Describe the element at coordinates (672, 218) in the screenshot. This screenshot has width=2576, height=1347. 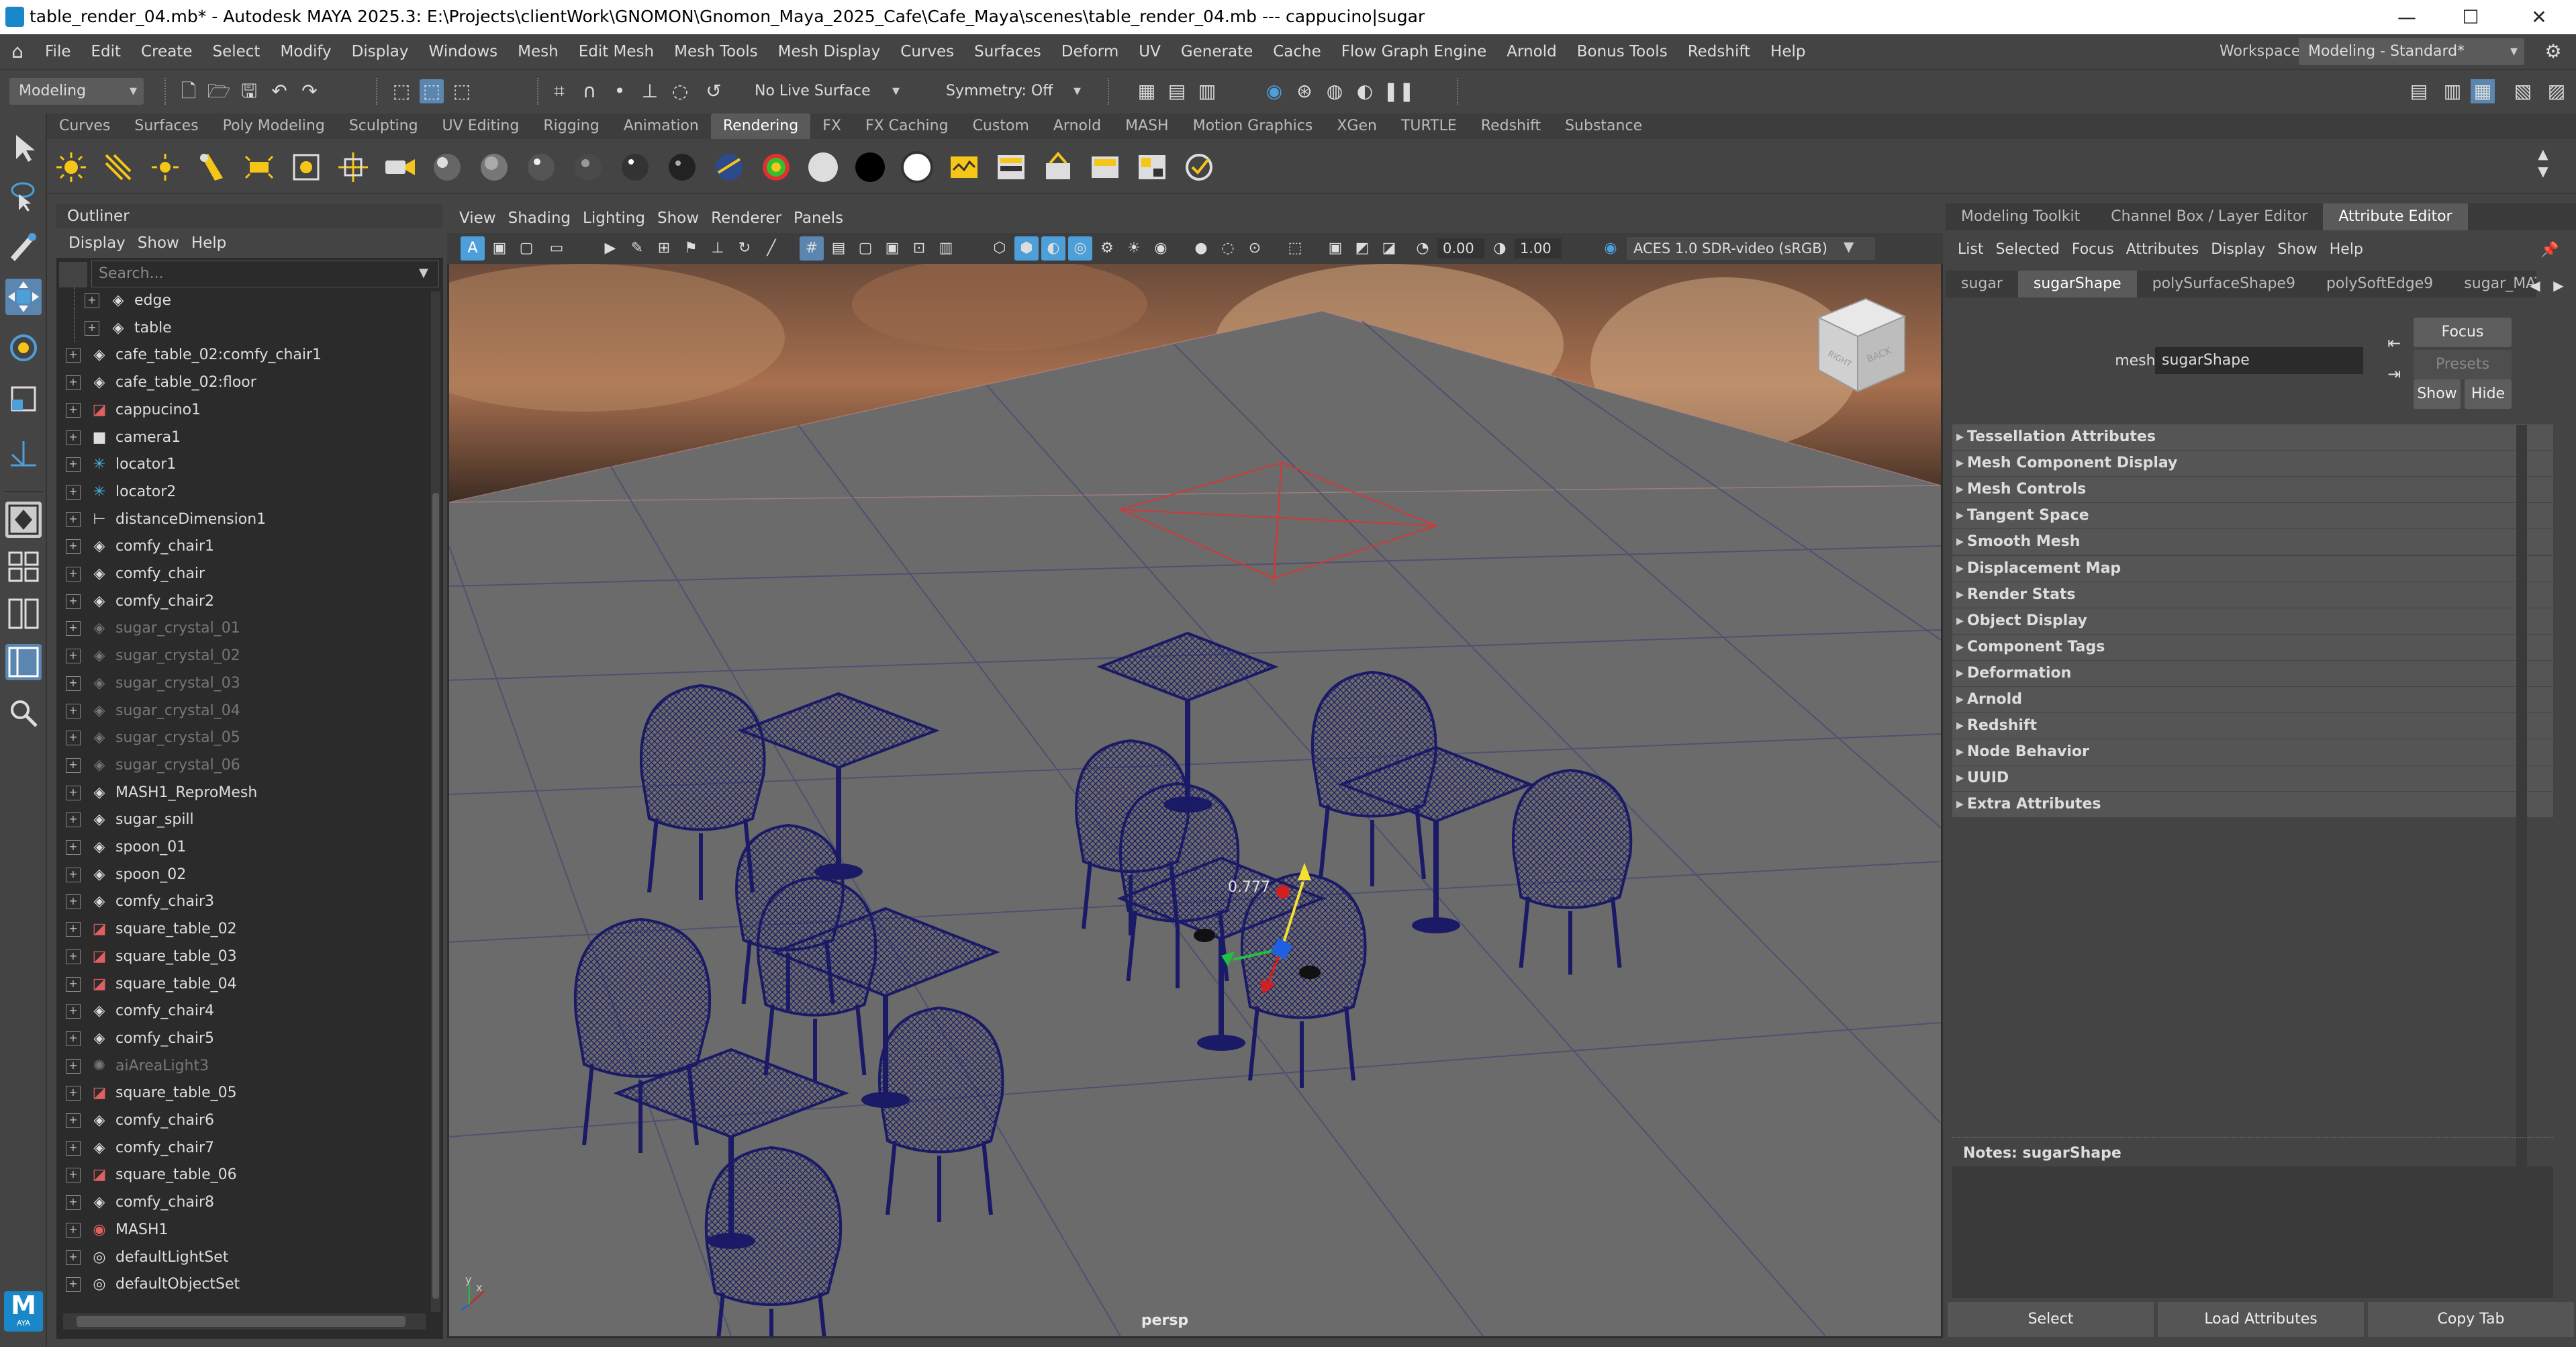
I see `viewport-menu-show: Show` at that location.